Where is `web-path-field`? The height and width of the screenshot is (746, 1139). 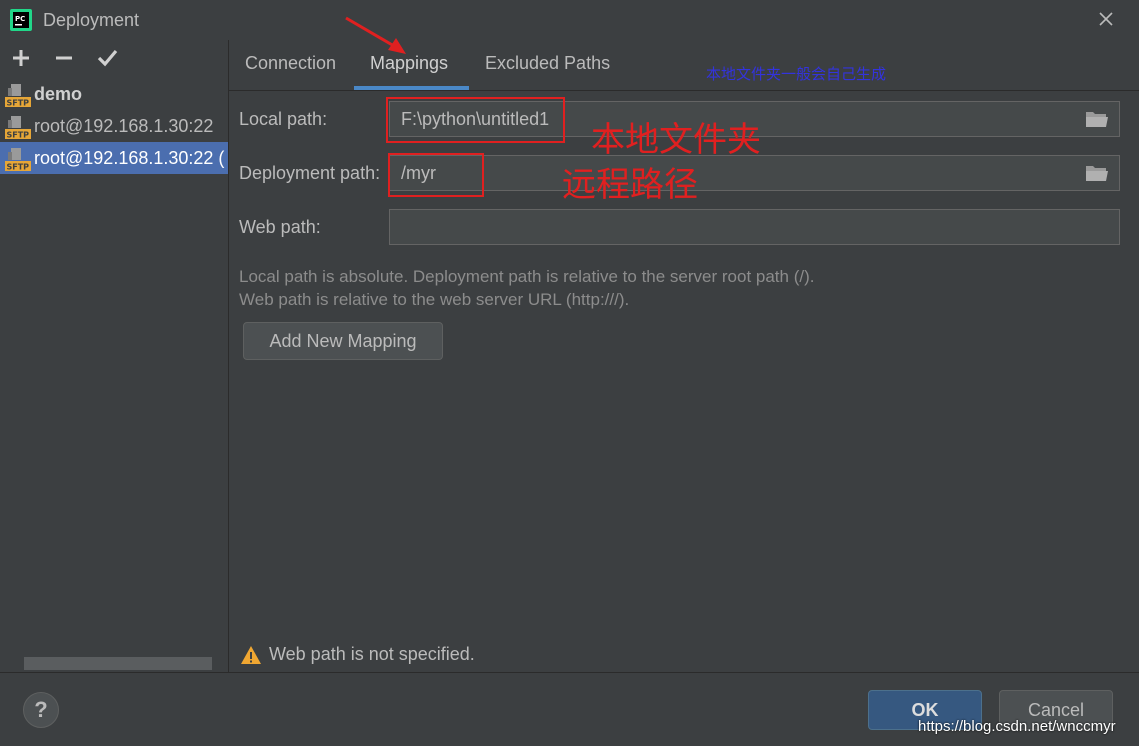
web-path-field is located at coordinates (754, 227).